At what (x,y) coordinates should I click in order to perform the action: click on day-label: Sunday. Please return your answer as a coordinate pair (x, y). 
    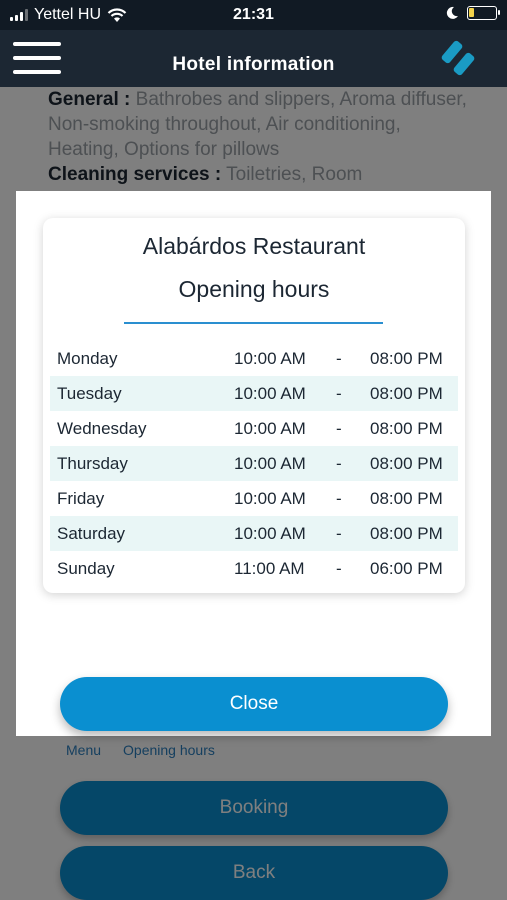
    Looking at the image, I should click on (86, 568).